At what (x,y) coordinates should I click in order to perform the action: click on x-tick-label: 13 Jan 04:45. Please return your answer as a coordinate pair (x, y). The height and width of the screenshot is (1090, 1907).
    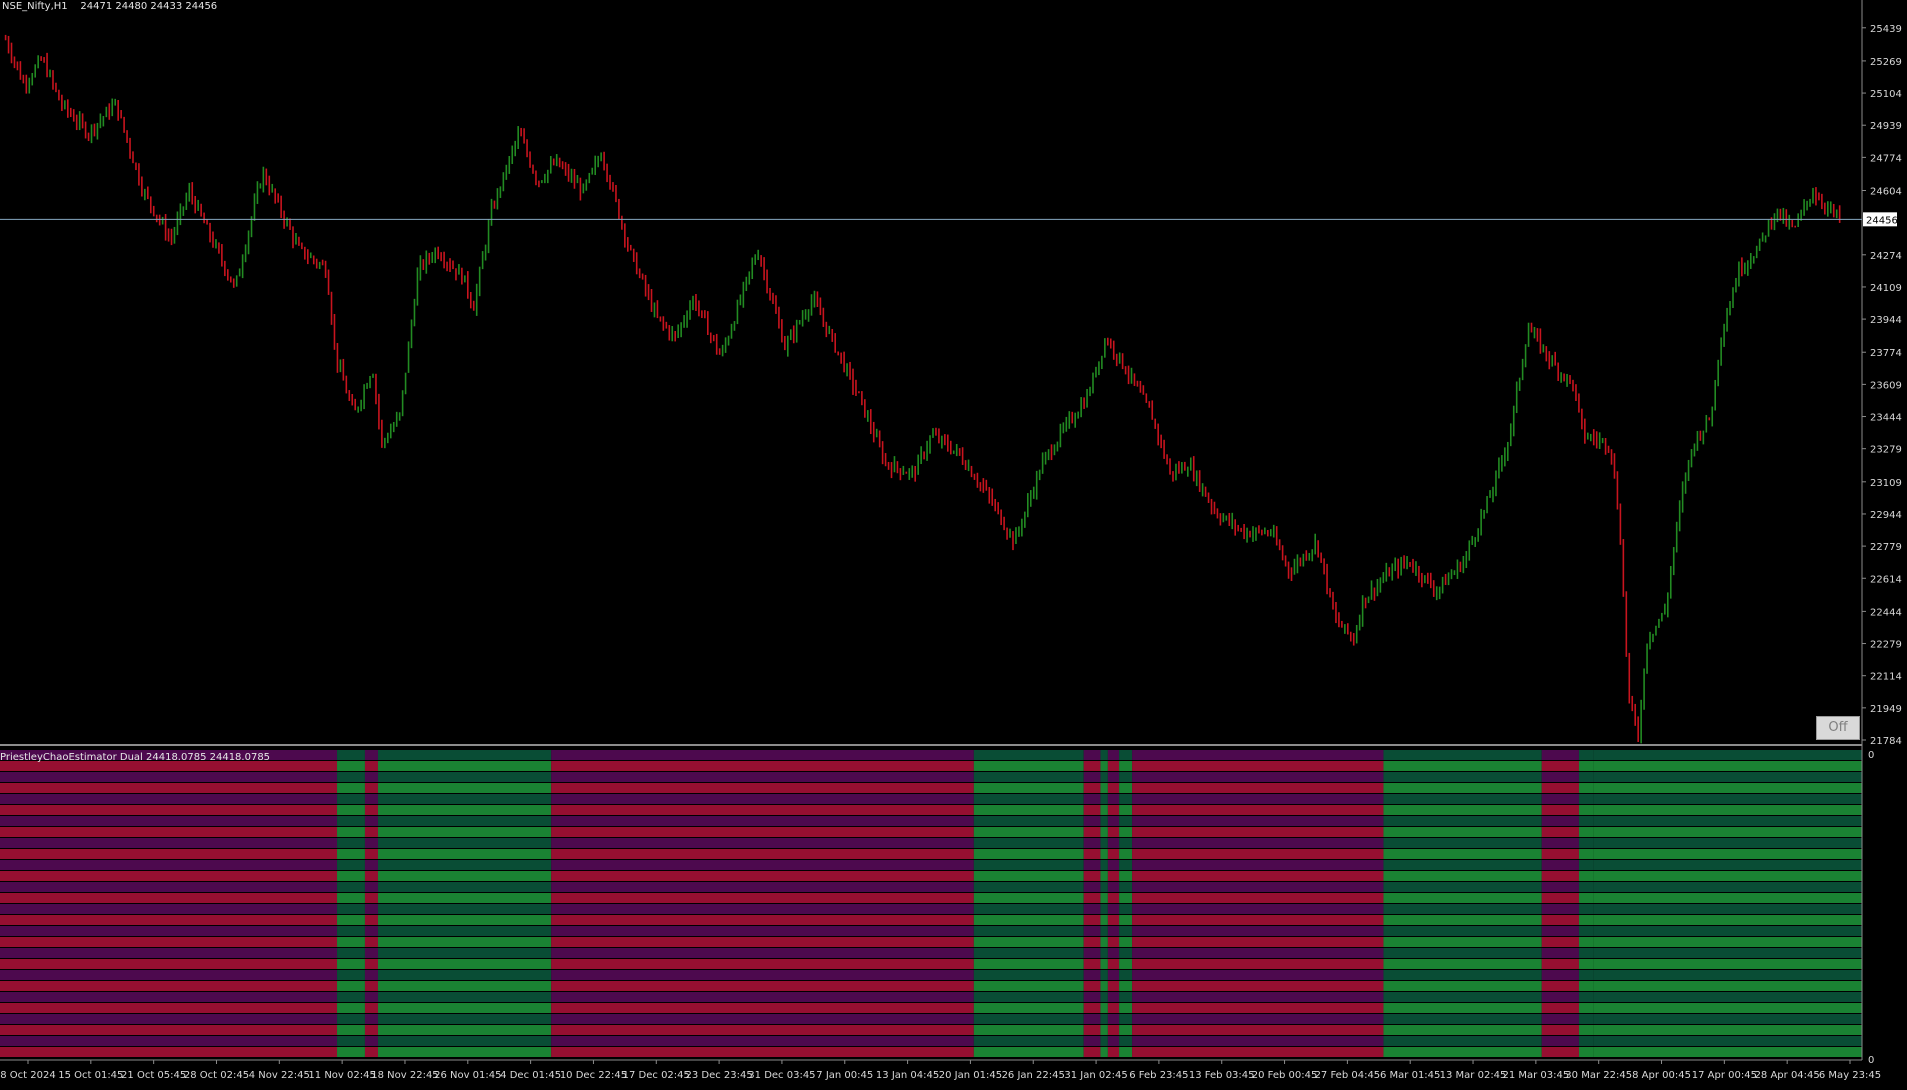
    Looking at the image, I should click on (907, 1075).